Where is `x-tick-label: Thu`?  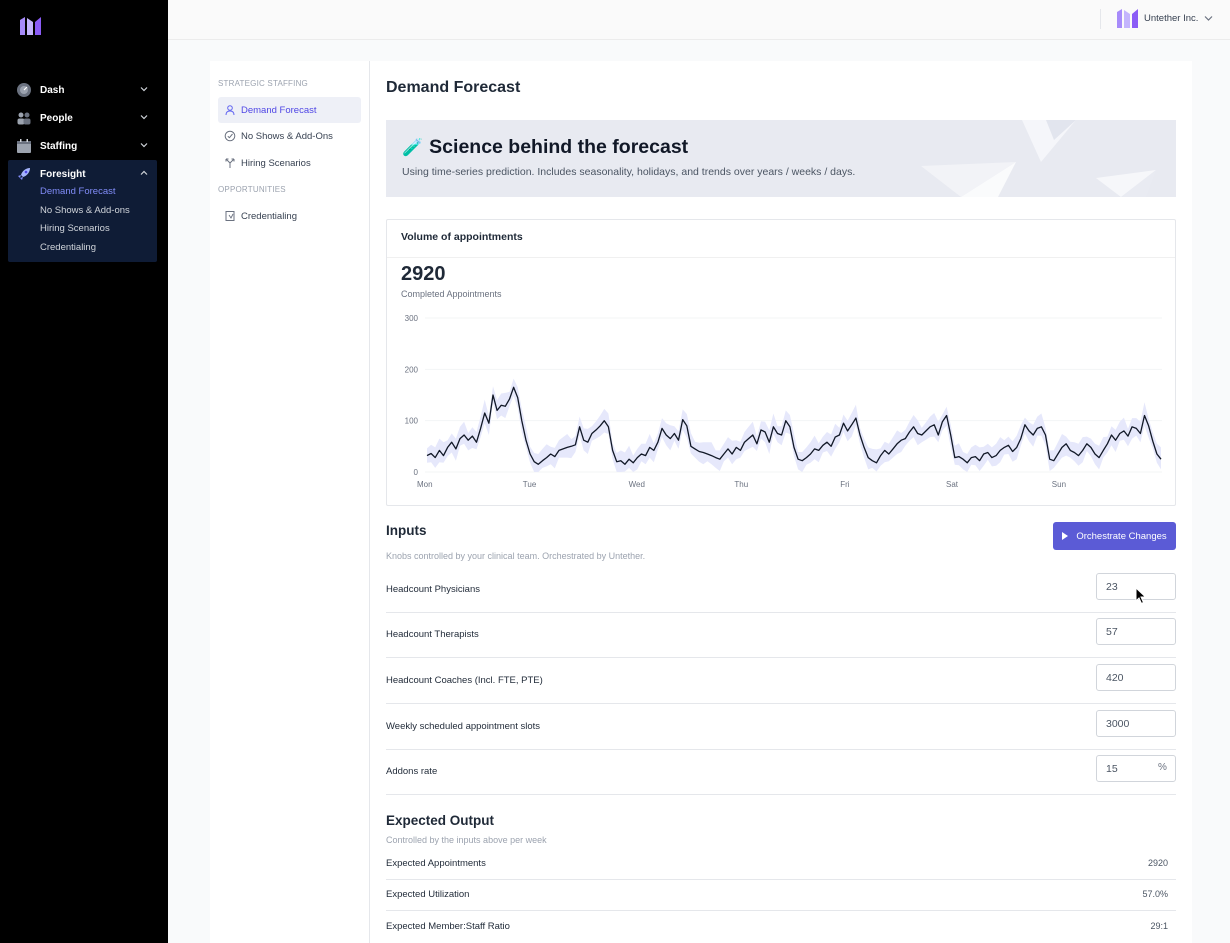
x-tick-label: Thu is located at coordinates (741, 484).